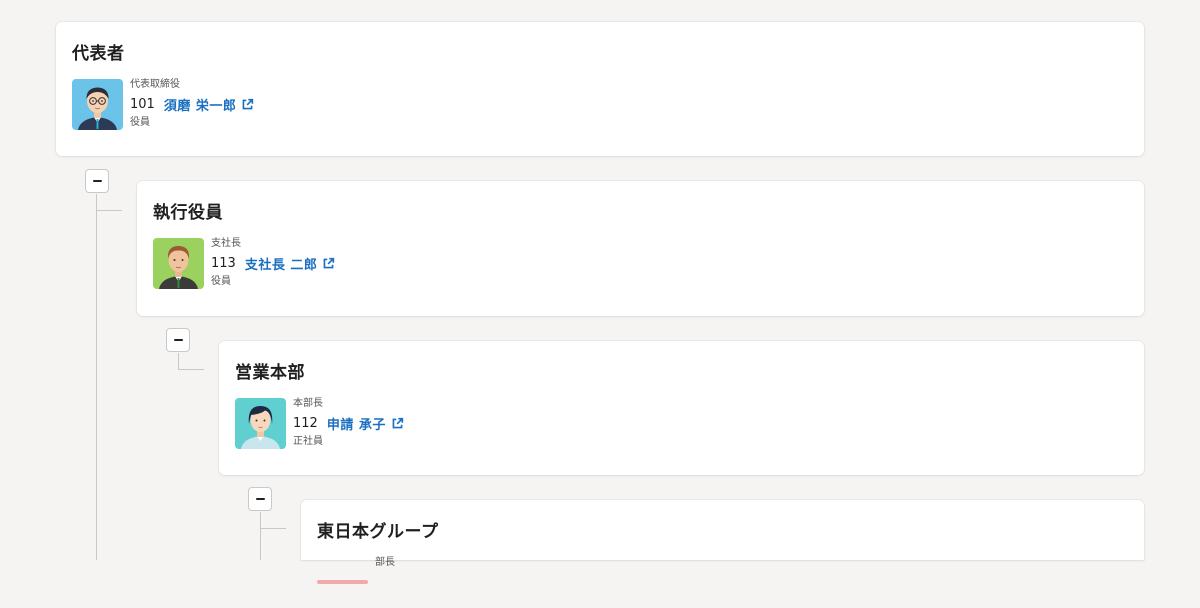 The image size is (1200, 608). Describe the element at coordinates (356, 423) in the screenshot. I see `employee-name-link: 申請 承子` at that location.